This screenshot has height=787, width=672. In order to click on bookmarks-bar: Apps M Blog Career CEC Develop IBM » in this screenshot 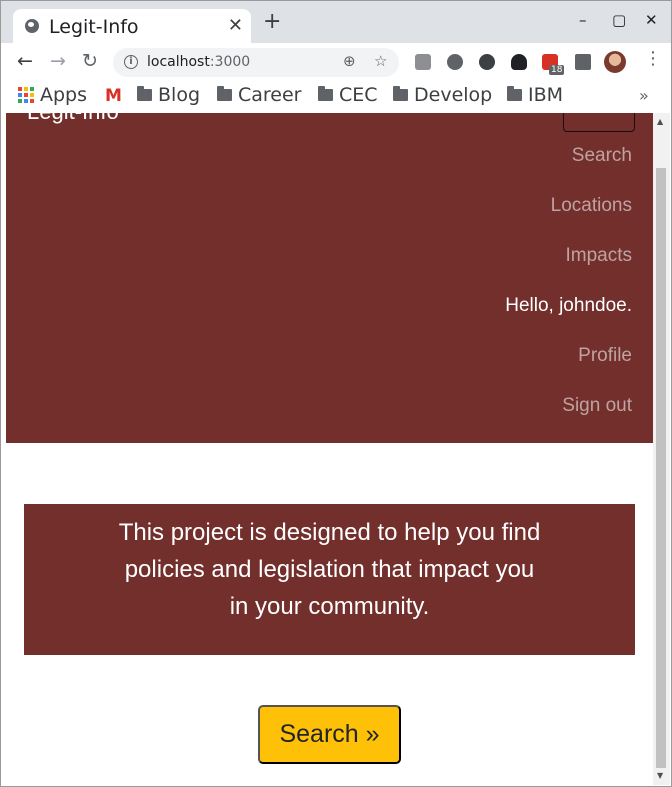, I will do `click(336, 96)`.